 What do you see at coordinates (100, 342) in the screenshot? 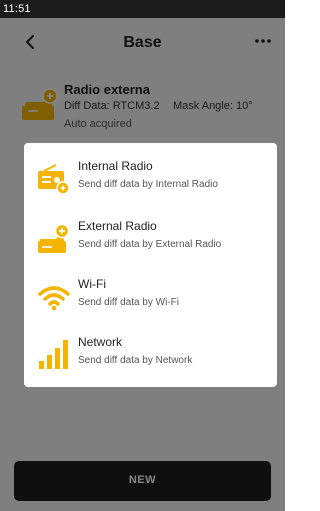
I see `option-title: Network` at bounding box center [100, 342].